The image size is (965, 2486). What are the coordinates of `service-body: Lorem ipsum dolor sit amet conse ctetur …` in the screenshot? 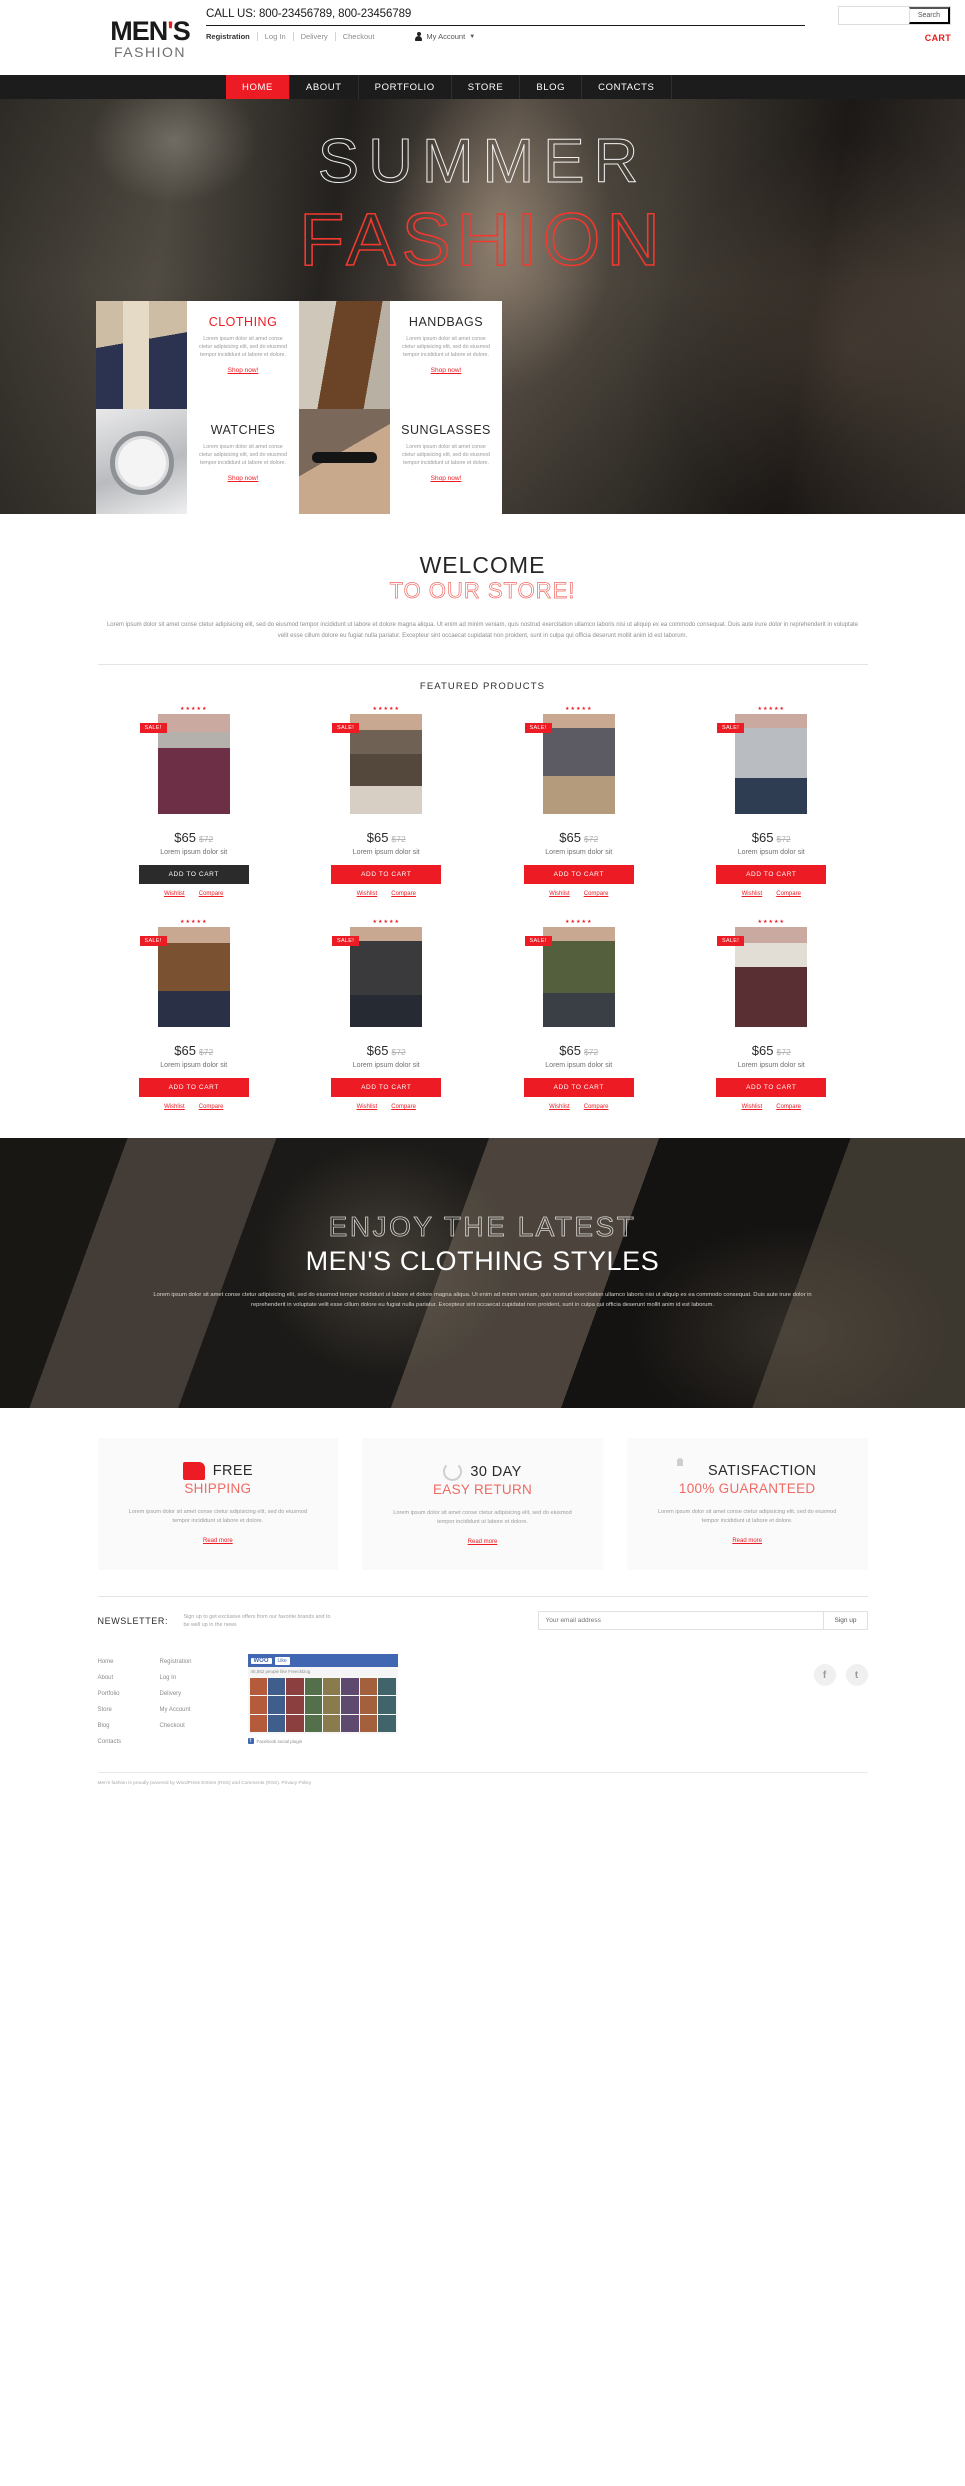 It's located at (218, 1516).